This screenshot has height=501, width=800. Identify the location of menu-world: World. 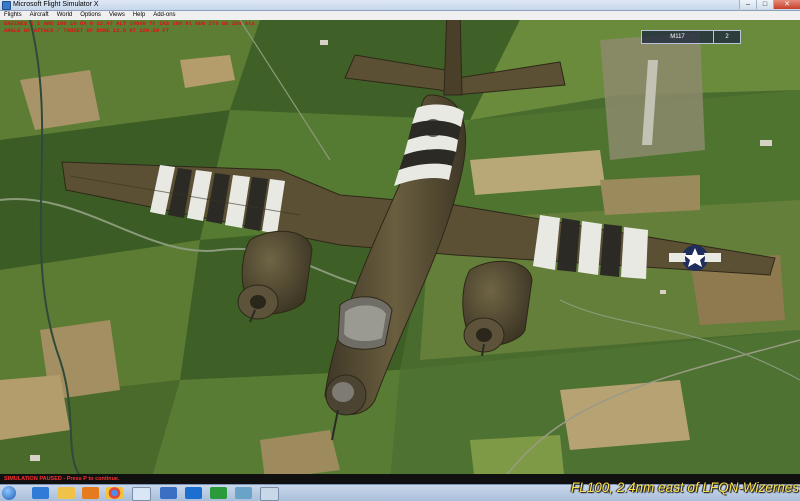
(65, 15).